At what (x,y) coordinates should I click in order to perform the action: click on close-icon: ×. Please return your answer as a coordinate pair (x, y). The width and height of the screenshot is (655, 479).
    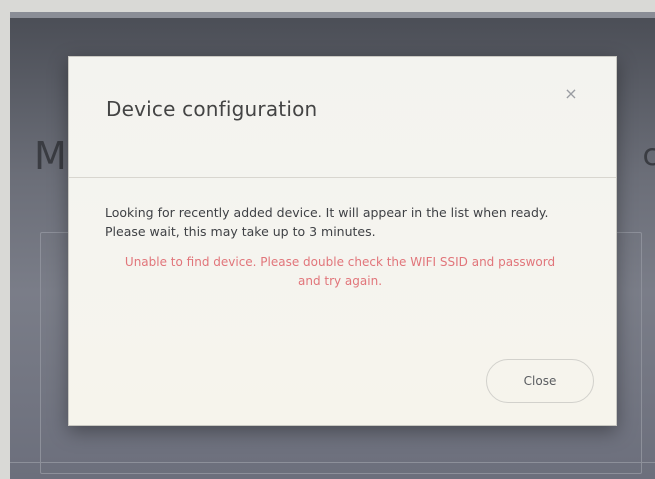
    Looking at the image, I should click on (571, 94).